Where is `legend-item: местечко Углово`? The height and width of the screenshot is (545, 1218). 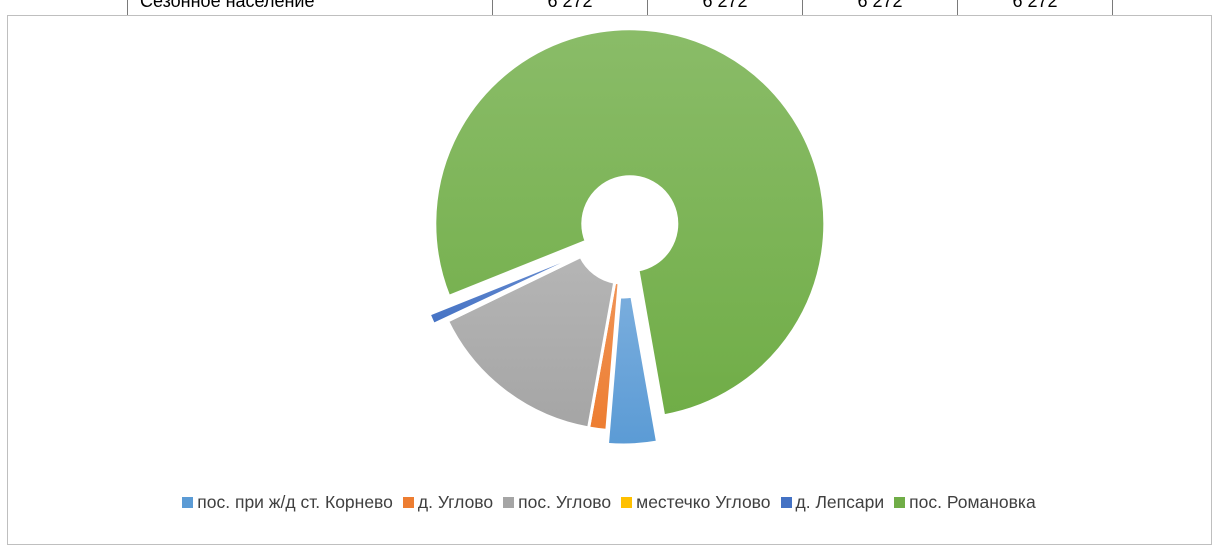 legend-item: местечко Углово is located at coordinates (696, 502).